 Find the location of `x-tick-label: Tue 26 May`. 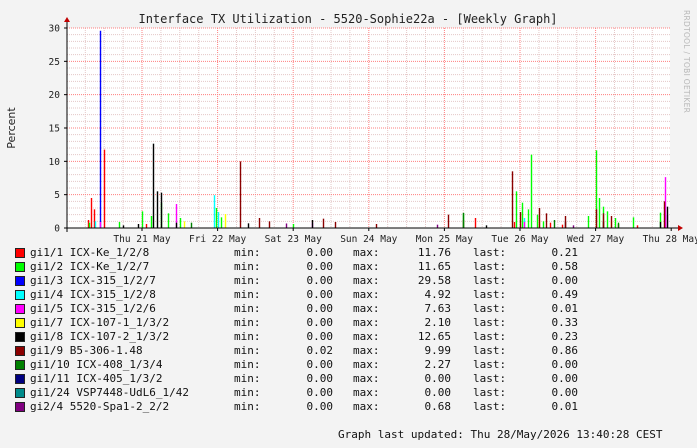

x-tick-label: Tue 26 May is located at coordinates (519, 239).